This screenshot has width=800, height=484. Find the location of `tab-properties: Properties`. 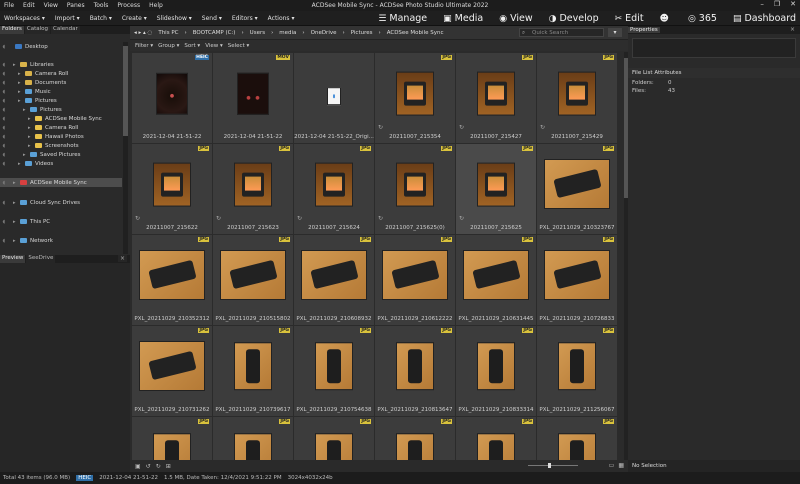

tab-properties: Properties is located at coordinates (644, 30).